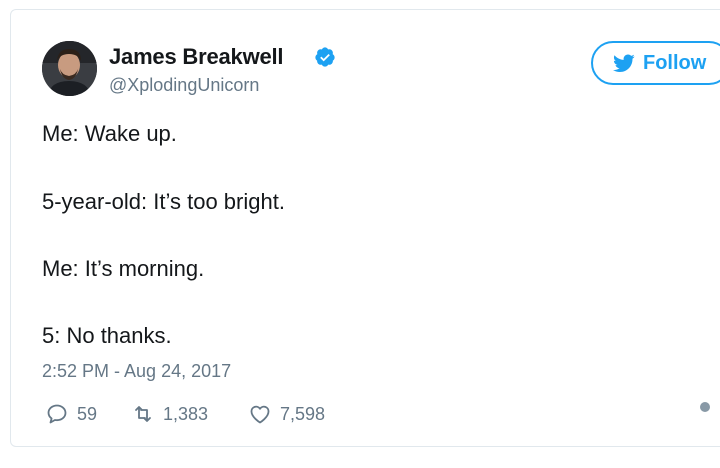 This screenshot has width=720, height=468. I want to click on author-handle: @XplodingUnicorn, so click(184, 85).